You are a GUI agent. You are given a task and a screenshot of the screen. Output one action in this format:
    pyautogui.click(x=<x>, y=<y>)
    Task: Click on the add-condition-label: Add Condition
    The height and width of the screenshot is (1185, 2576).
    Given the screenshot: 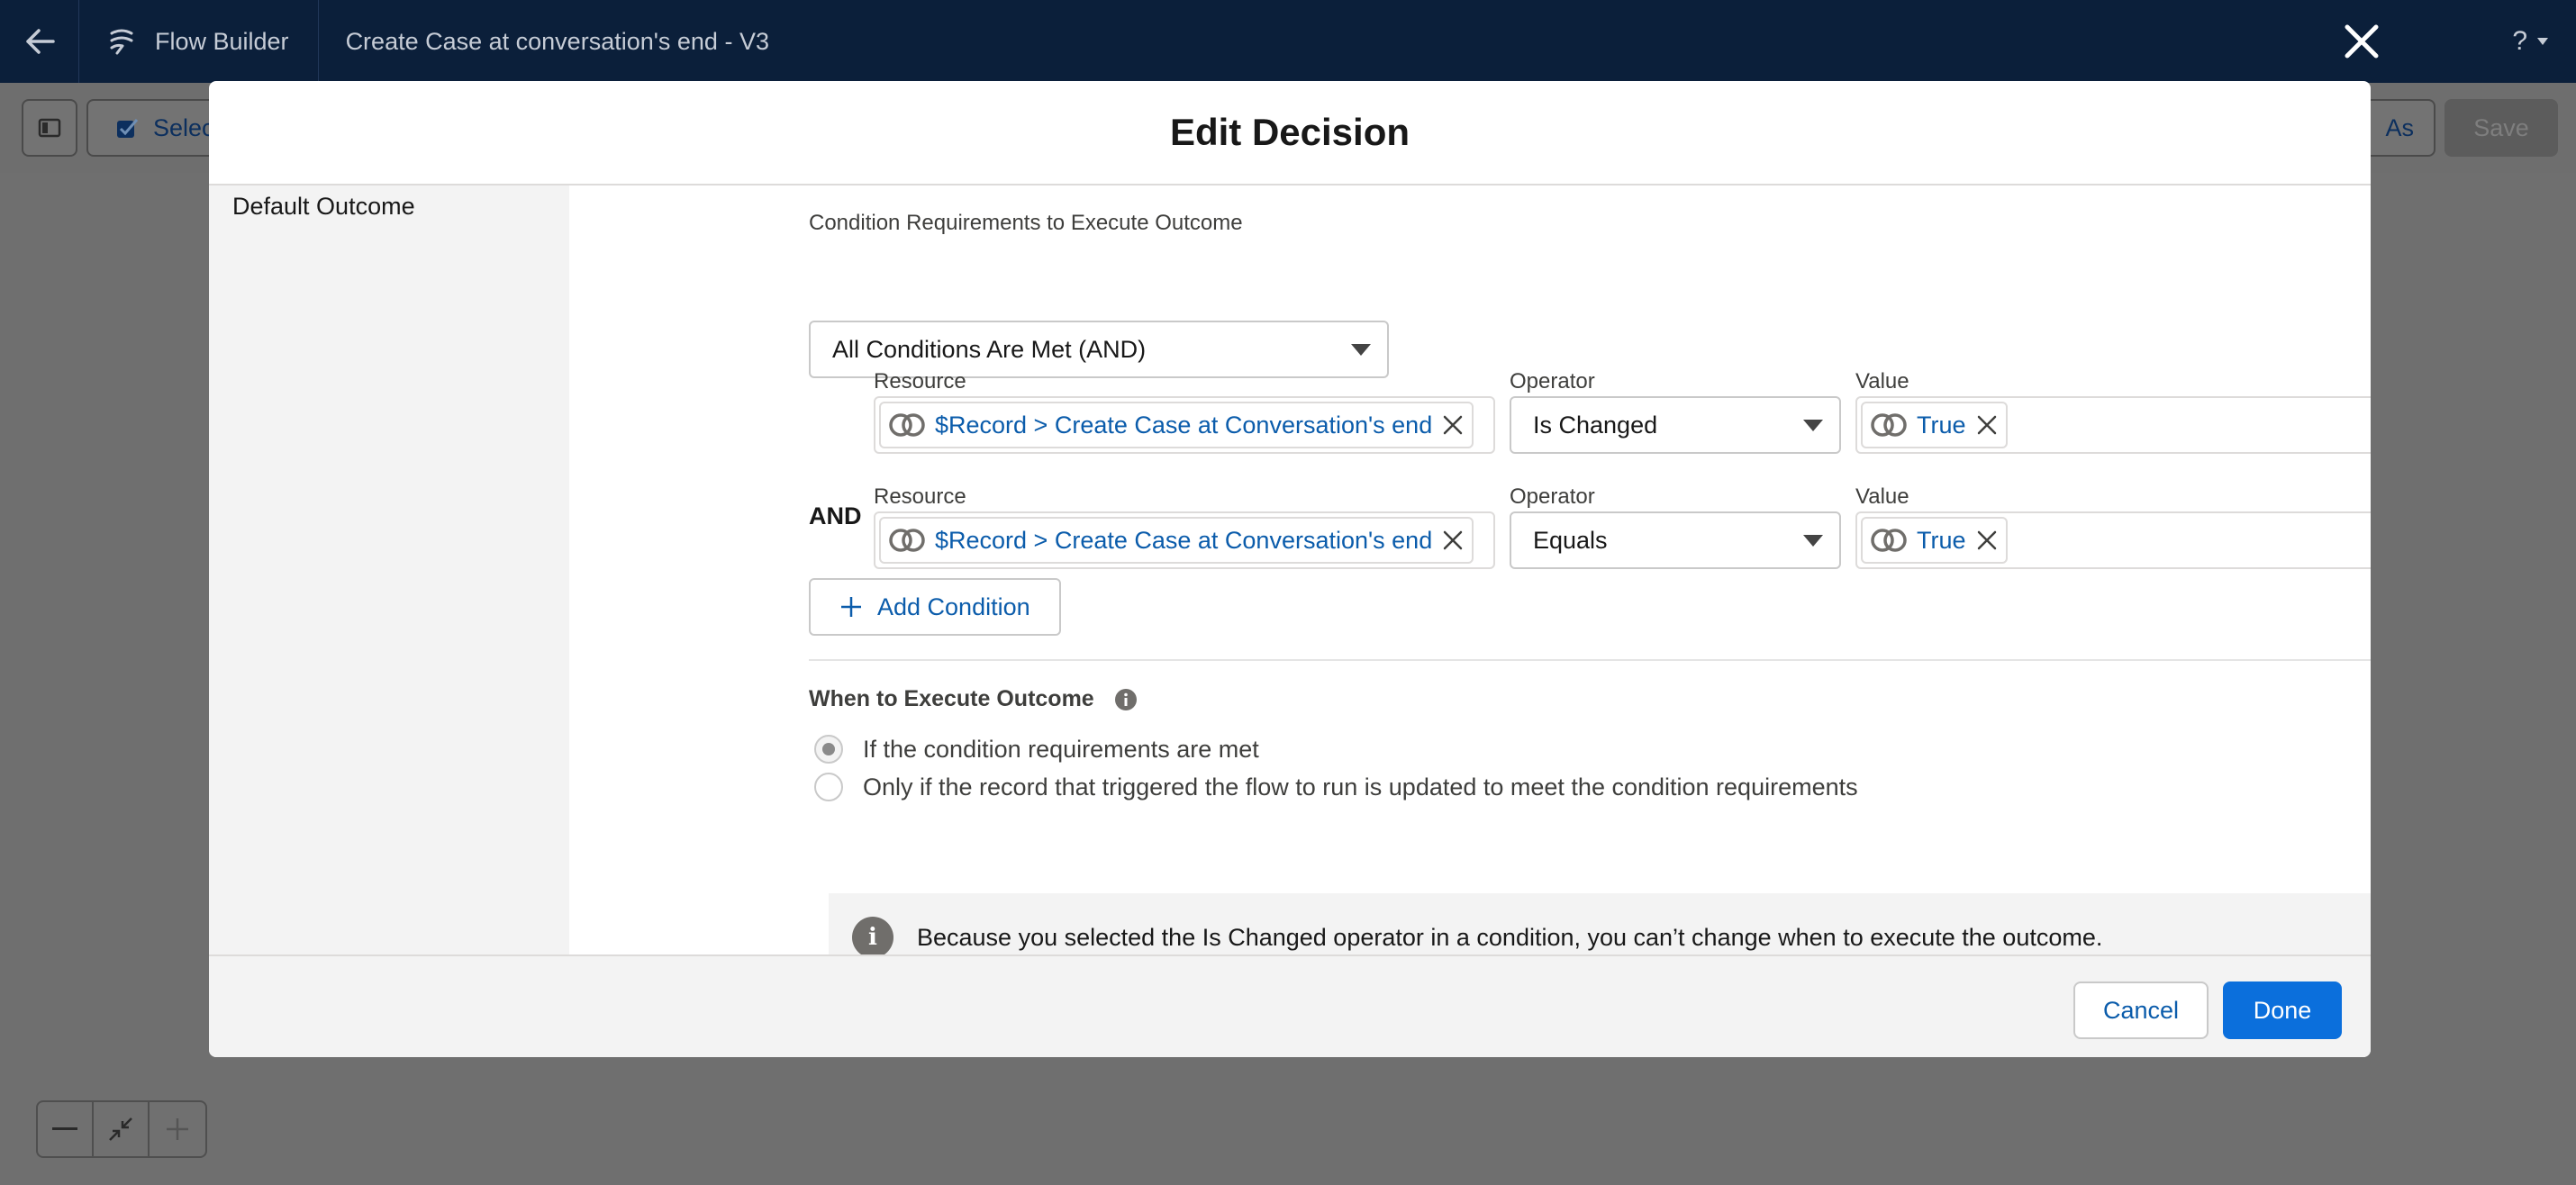 What is the action you would take?
    pyautogui.click(x=953, y=606)
    